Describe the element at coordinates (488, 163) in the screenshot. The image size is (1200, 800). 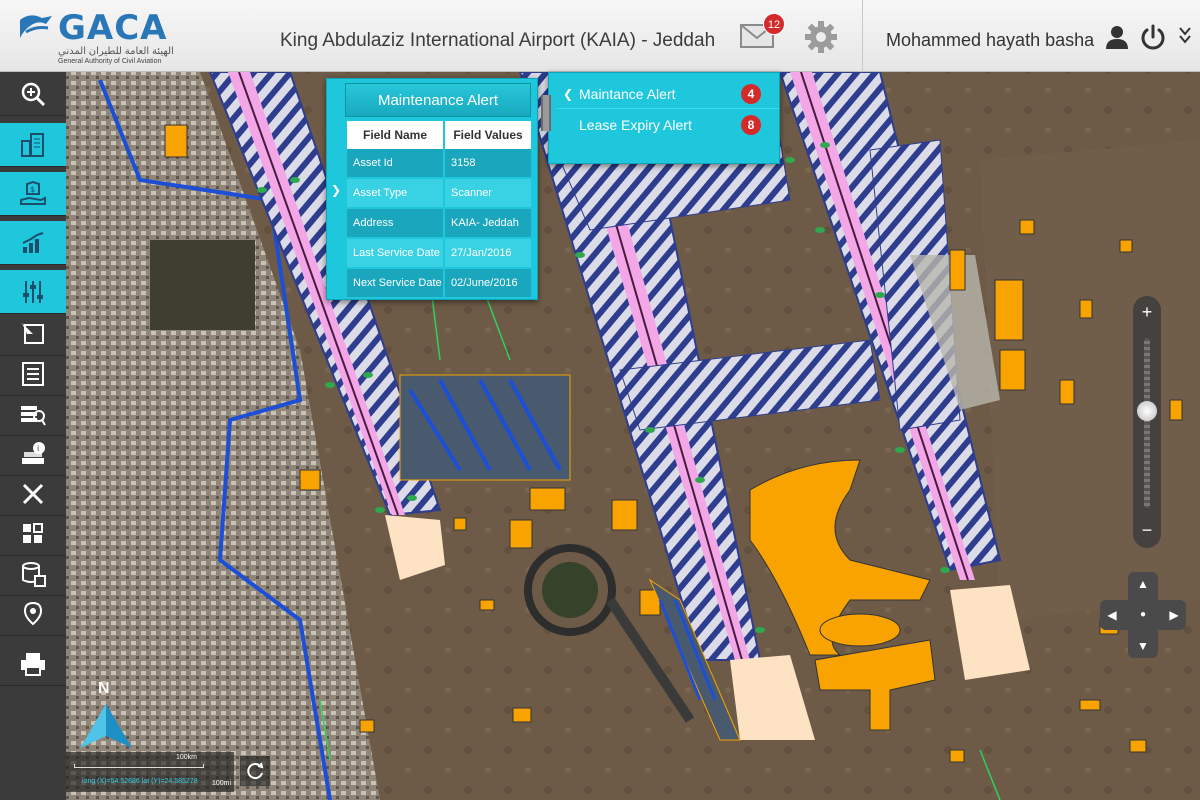
I see `table-cell-value: 3158` at that location.